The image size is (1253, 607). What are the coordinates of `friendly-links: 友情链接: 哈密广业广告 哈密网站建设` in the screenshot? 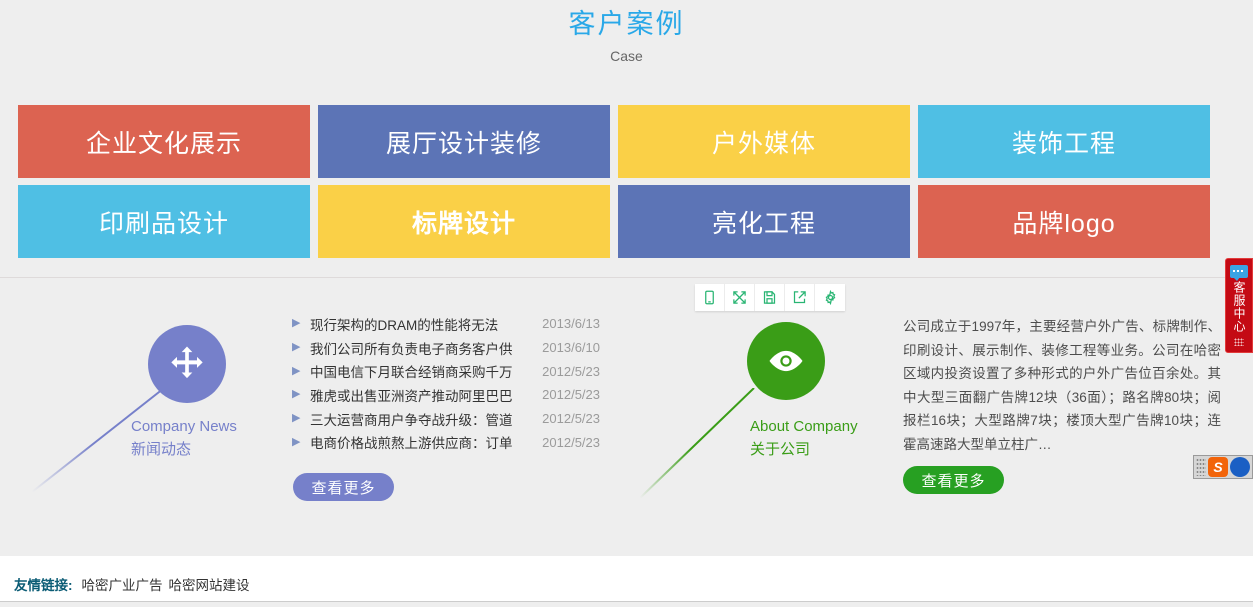 It's located at (135, 584).